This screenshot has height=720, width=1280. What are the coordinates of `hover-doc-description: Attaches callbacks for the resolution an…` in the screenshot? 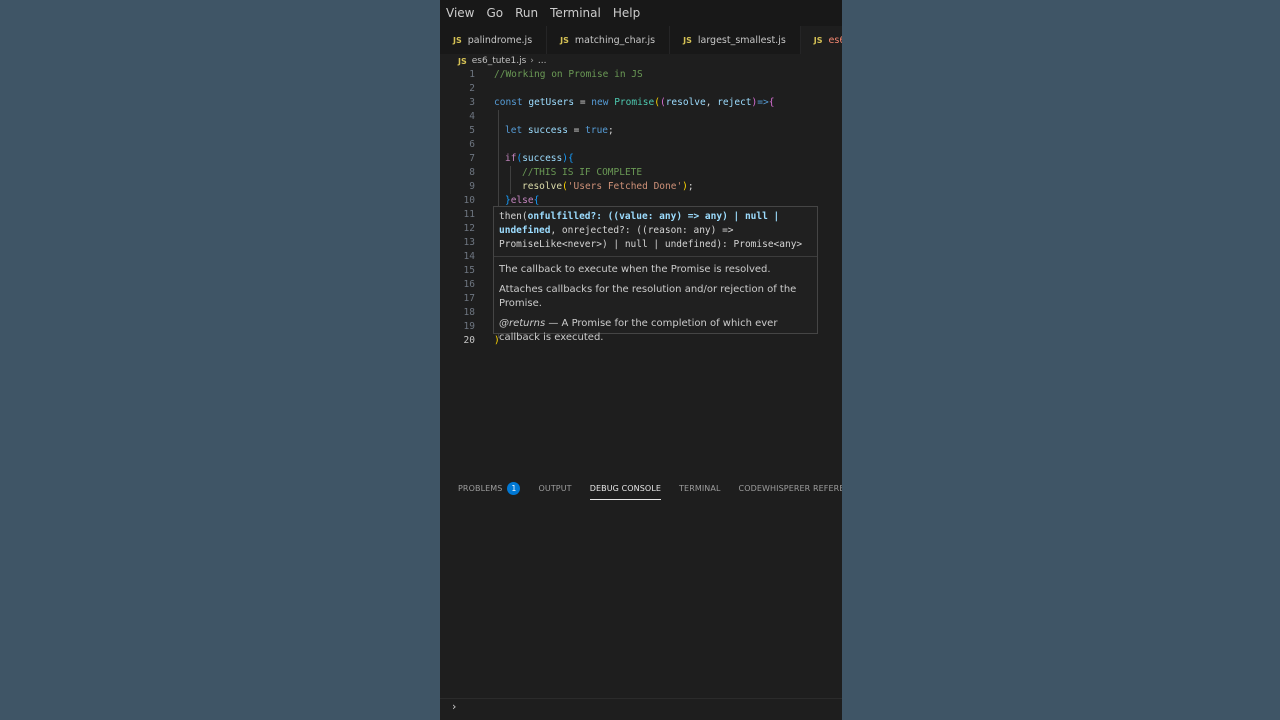 It's located at (648, 296).